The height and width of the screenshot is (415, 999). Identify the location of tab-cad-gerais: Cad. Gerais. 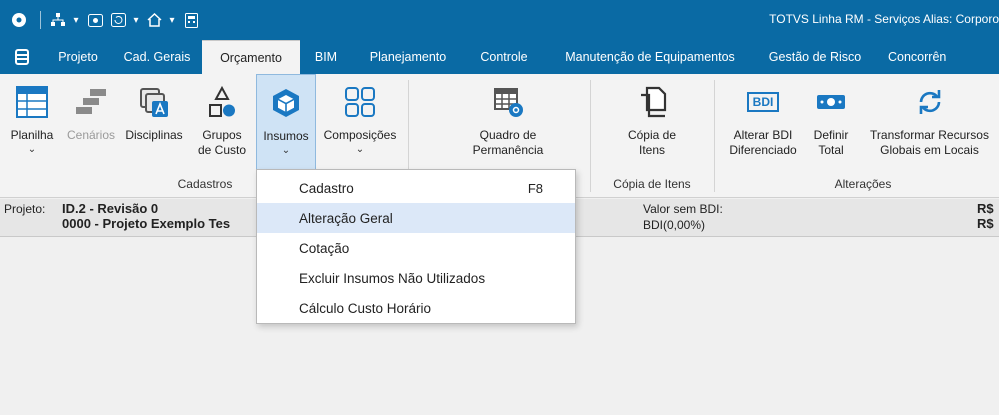
(157, 57).